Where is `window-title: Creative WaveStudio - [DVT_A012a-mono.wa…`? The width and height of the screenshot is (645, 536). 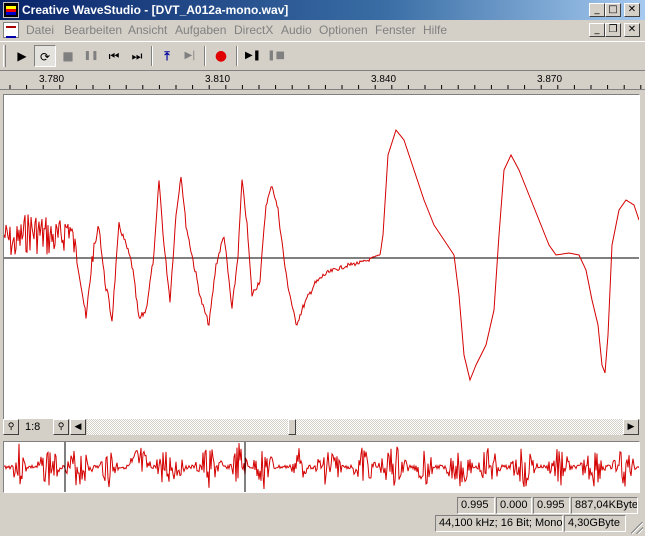 window-title: Creative WaveStudio - [DVT_A012a-mono.wa… is located at coordinates (155, 10).